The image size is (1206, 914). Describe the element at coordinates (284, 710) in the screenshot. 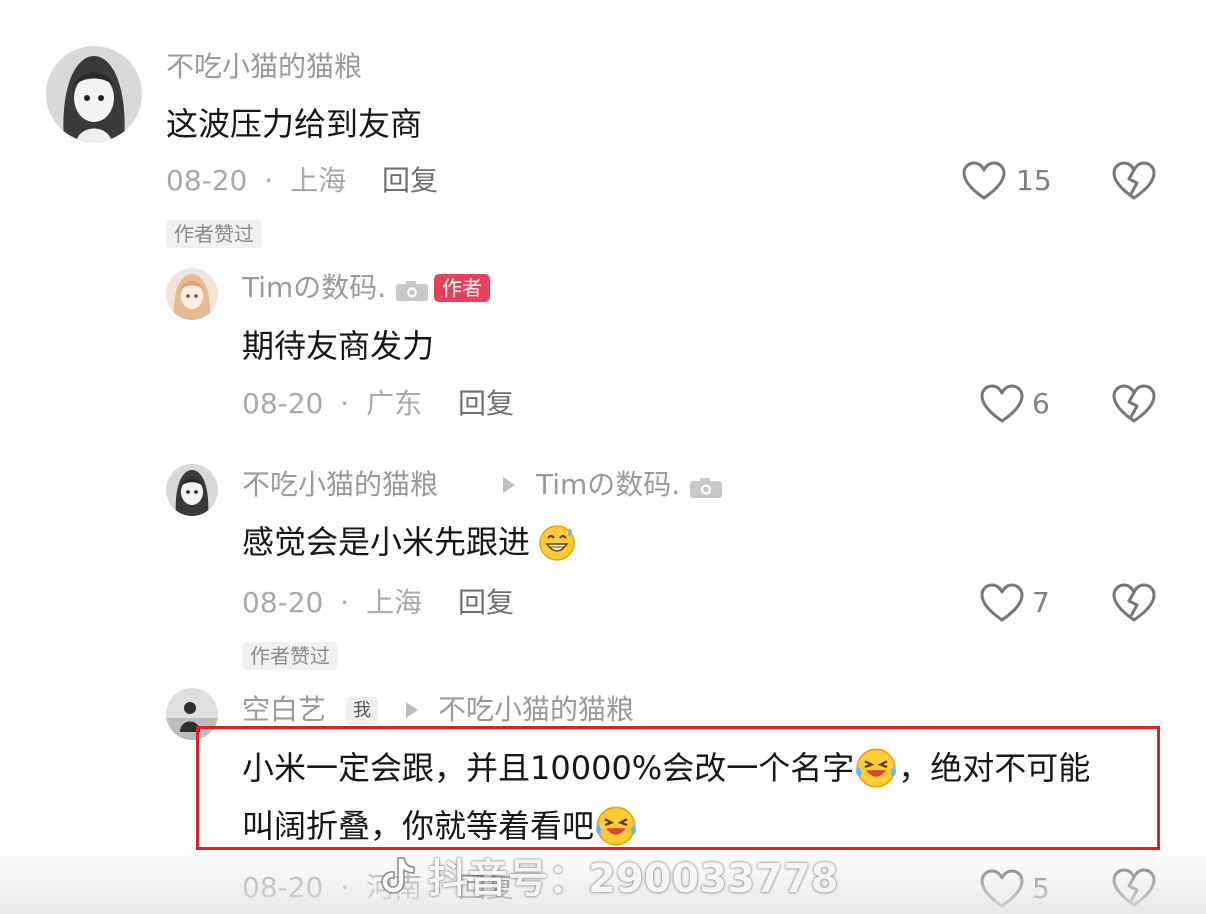

I see `username: 空白艺` at that location.